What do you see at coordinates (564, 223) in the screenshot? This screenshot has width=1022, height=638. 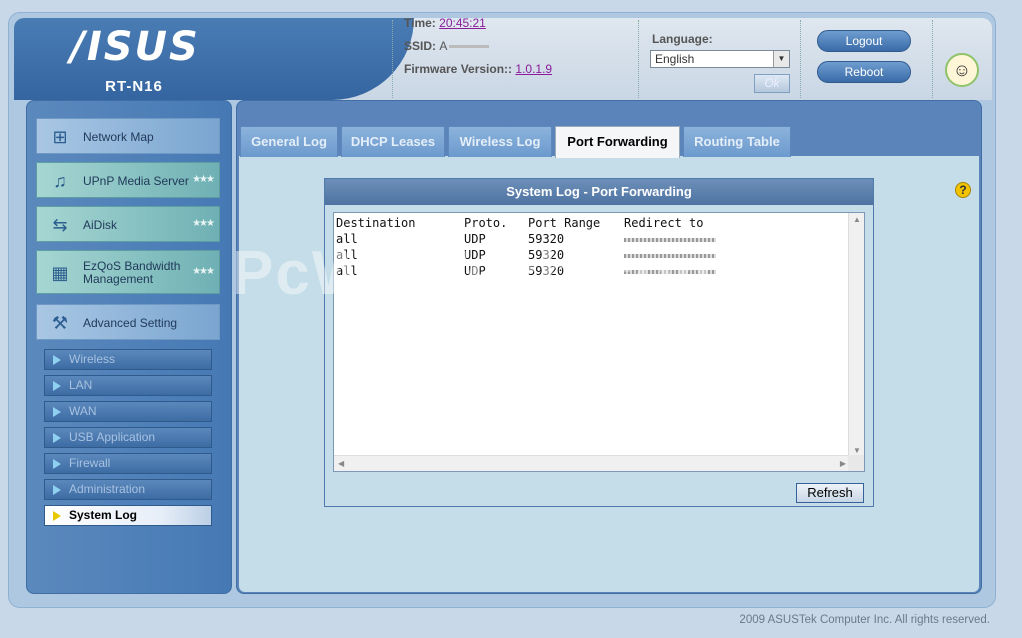 I see `column-port-range: Port Range` at bounding box center [564, 223].